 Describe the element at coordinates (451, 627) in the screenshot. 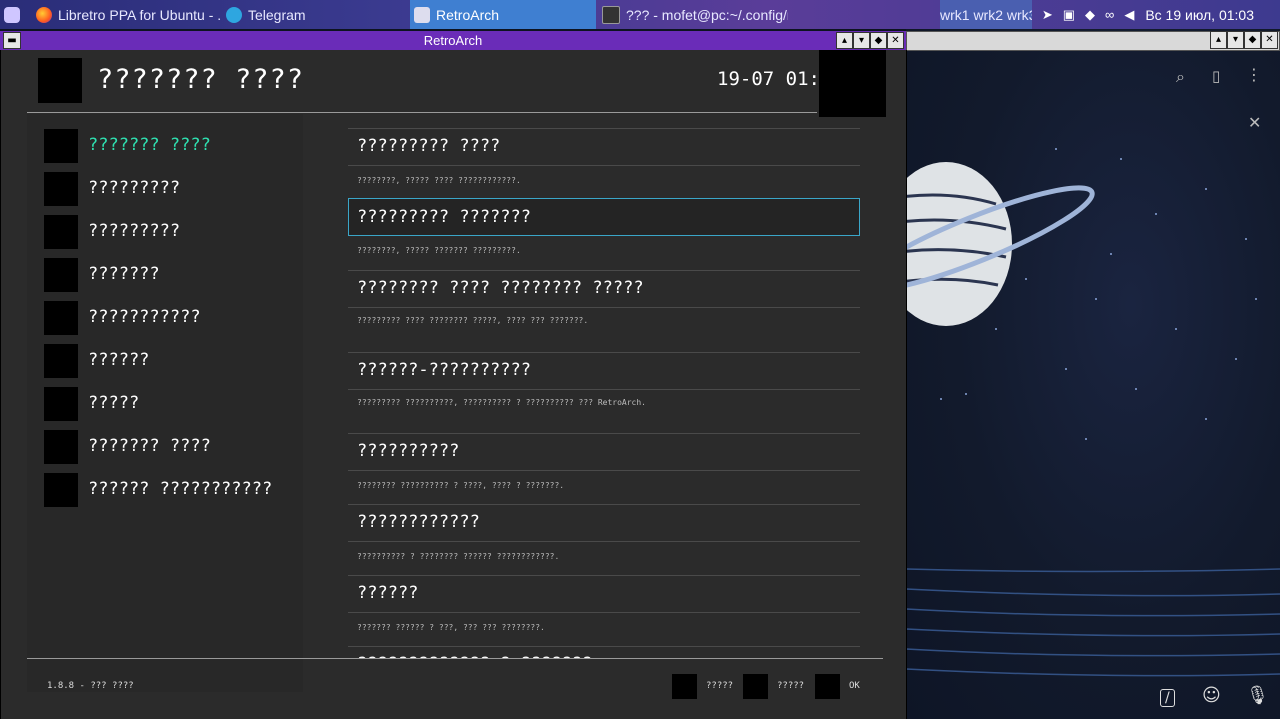

I see `list-item-desc: ??????? ?????? ? ???, ??? ??? ????????.` at that location.